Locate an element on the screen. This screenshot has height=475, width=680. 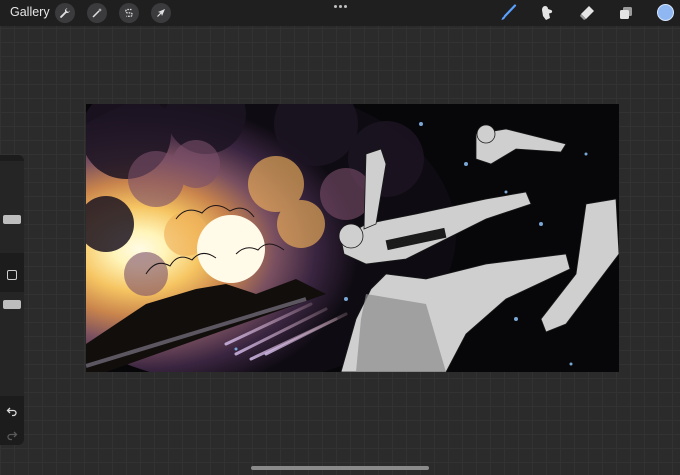
transform-button is located at coordinates (161, 13).